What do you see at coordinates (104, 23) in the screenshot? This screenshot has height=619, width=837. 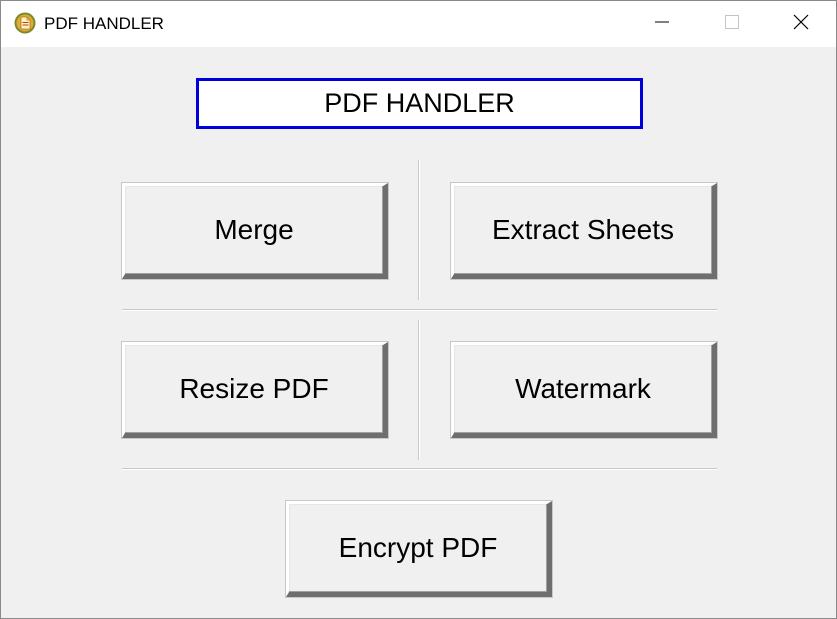 I see `window-title: PDF HANDLER` at bounding box center [104, 23].